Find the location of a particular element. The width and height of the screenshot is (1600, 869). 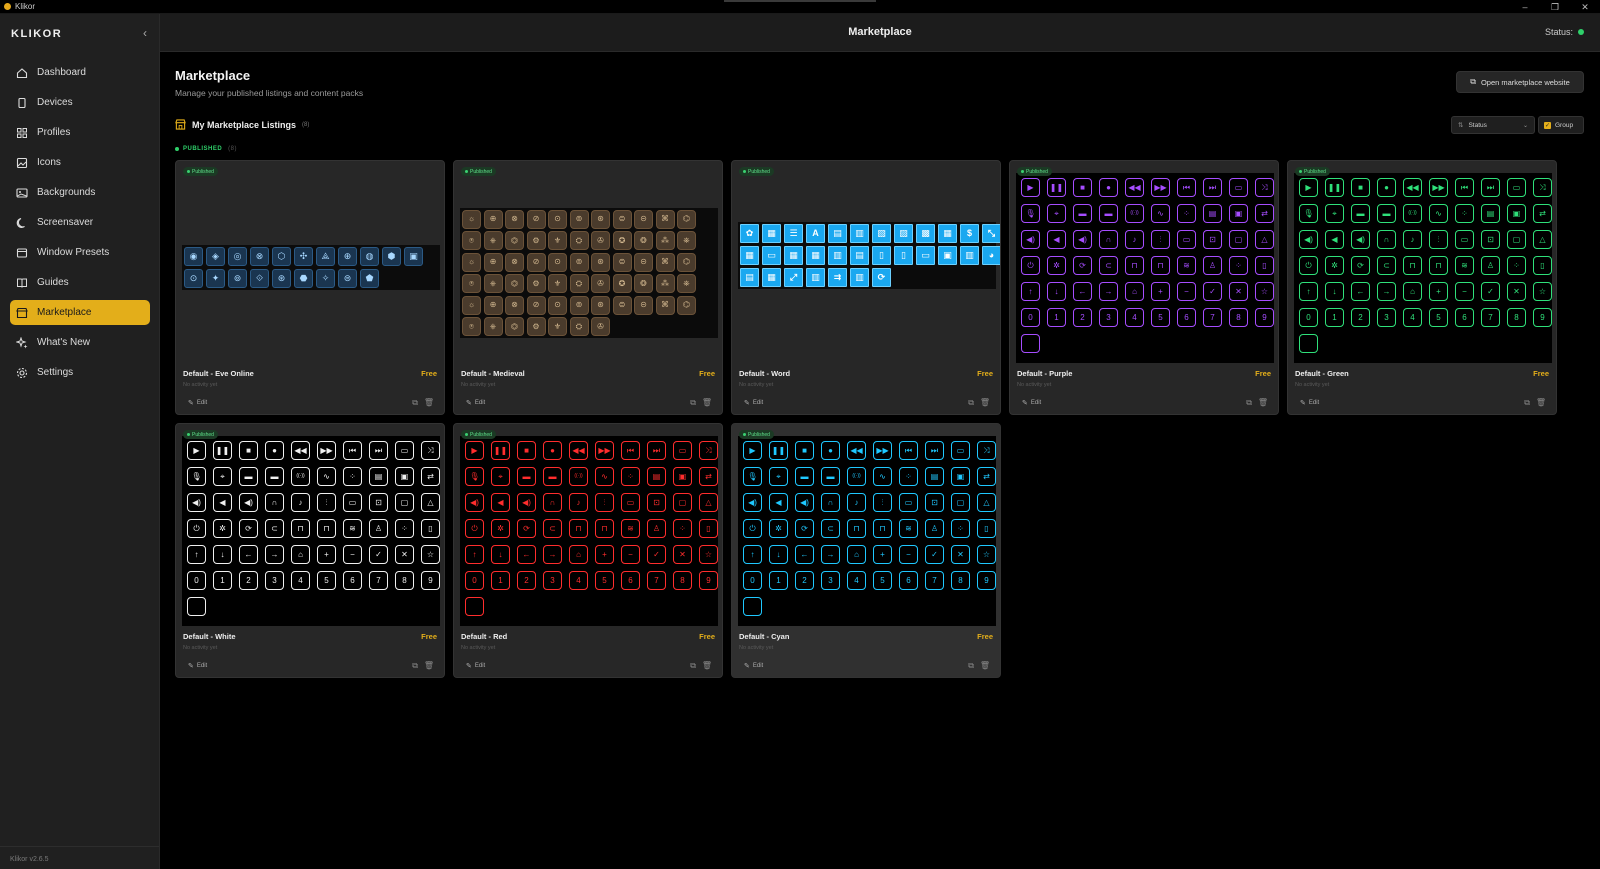

word-icon-tile: ▥ is located at coordinates (815, 277).